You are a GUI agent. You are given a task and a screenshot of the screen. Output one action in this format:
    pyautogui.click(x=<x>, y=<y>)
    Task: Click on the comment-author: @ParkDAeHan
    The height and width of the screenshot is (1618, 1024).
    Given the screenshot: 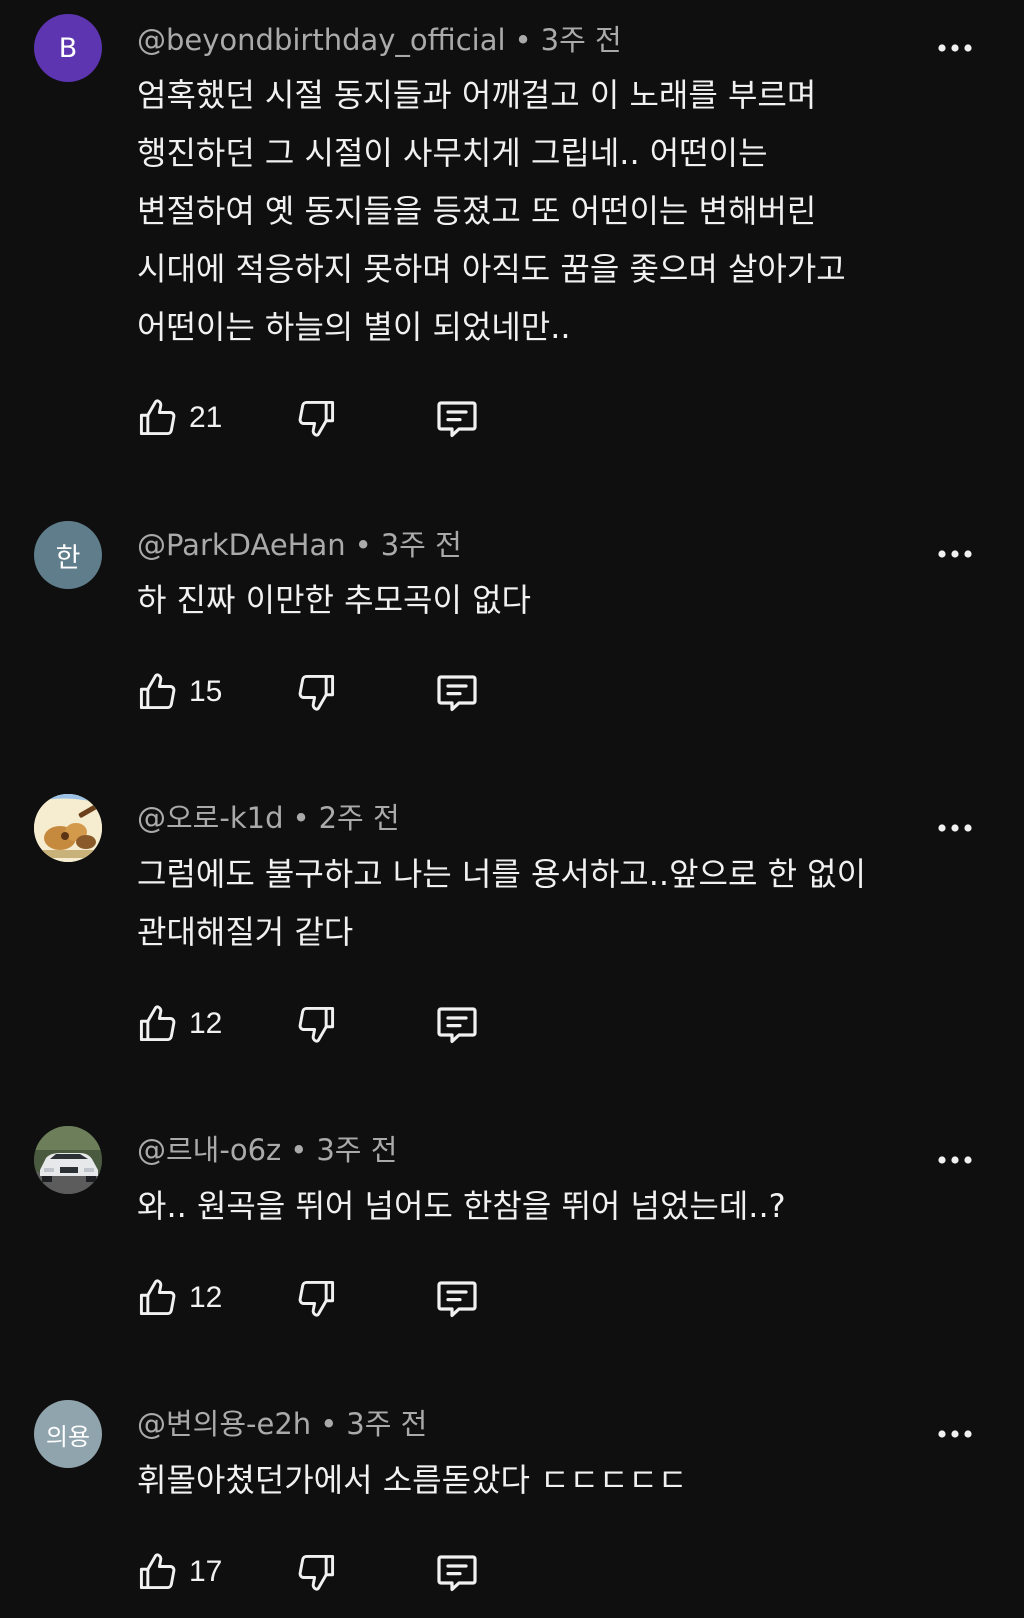 What is the action you would take?
    pyautogui.click(x=241, y=545)
    